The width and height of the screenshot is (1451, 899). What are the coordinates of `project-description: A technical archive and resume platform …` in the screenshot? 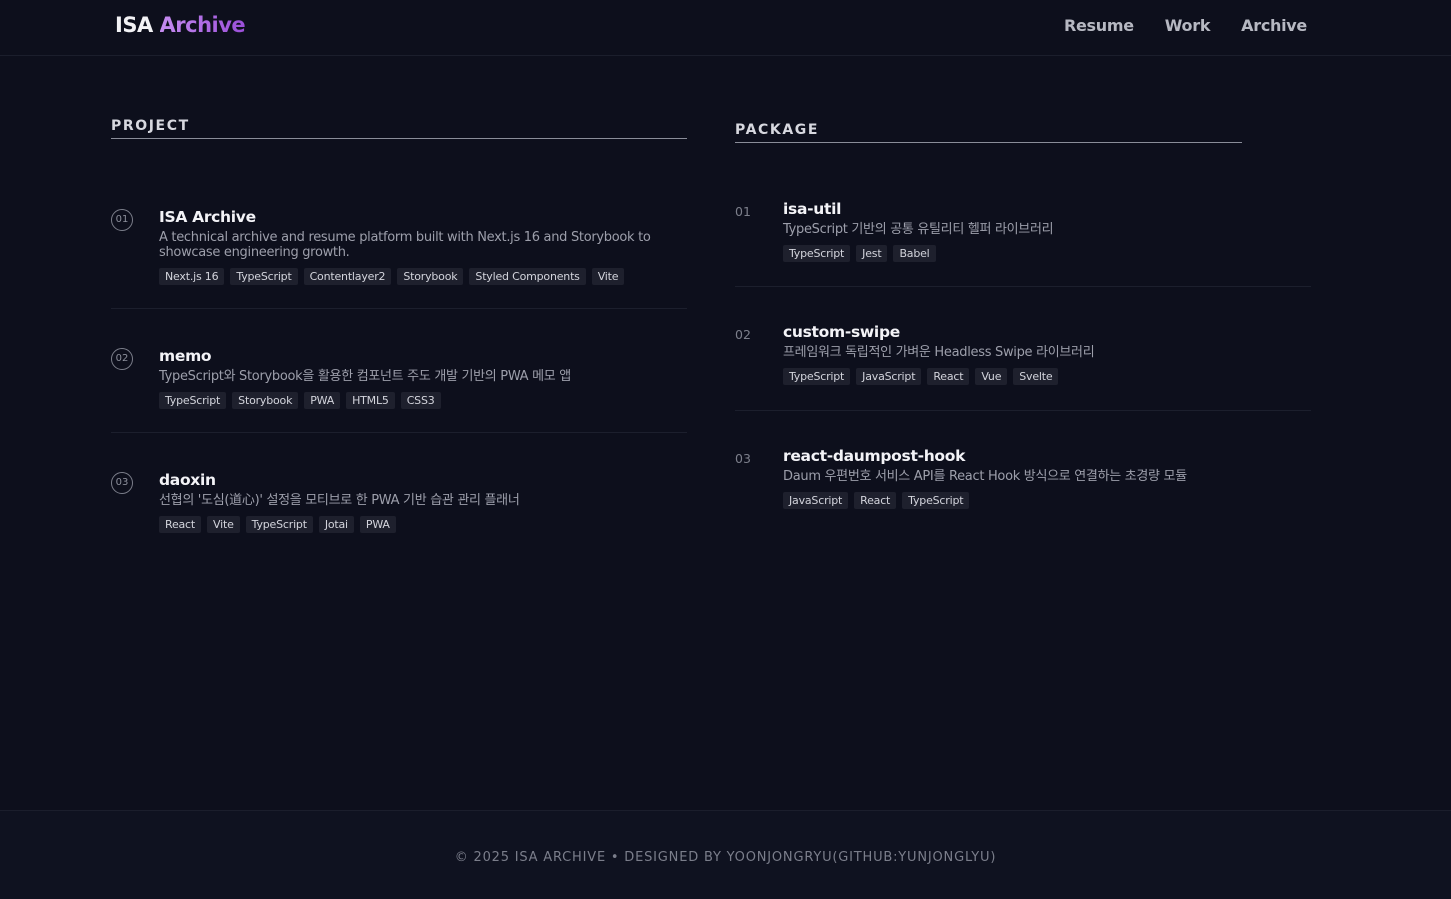 It's located at (405, 245).